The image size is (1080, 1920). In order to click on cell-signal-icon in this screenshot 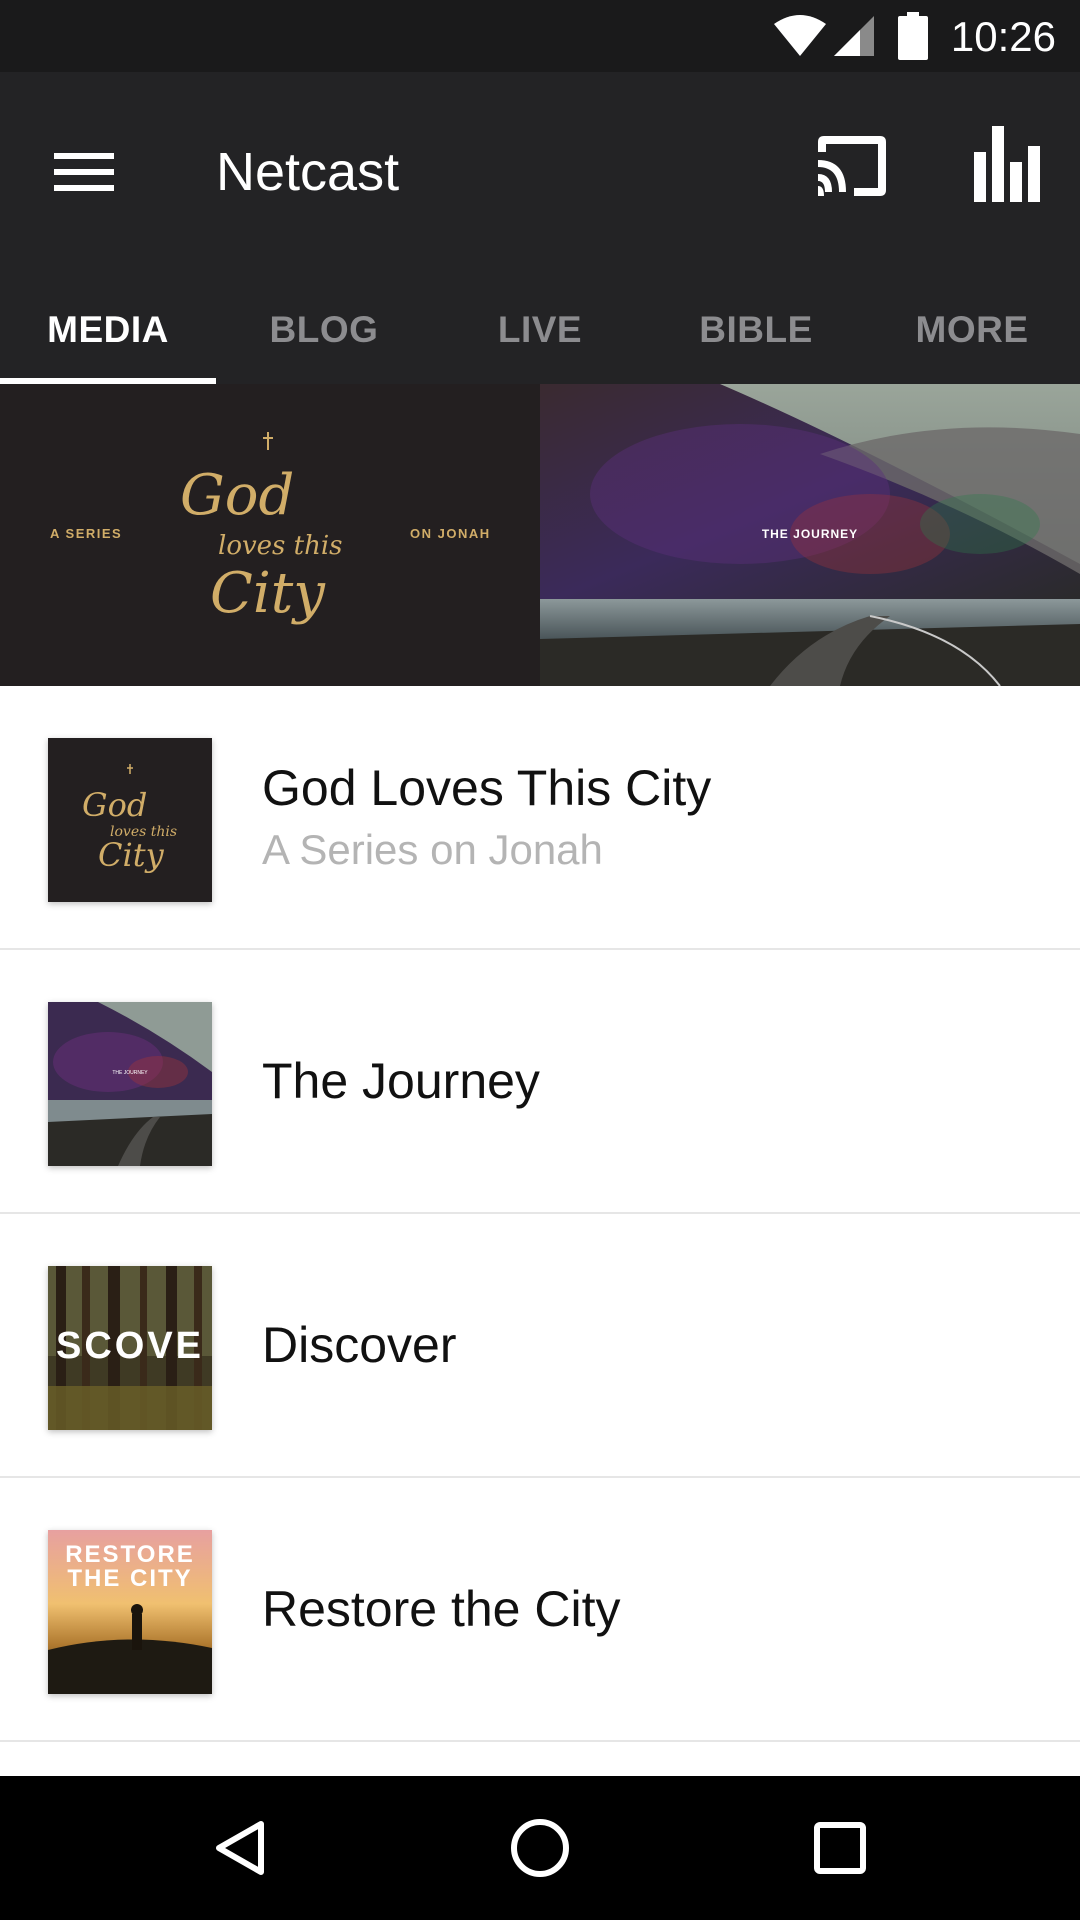, I will do `click(854, 36)`.